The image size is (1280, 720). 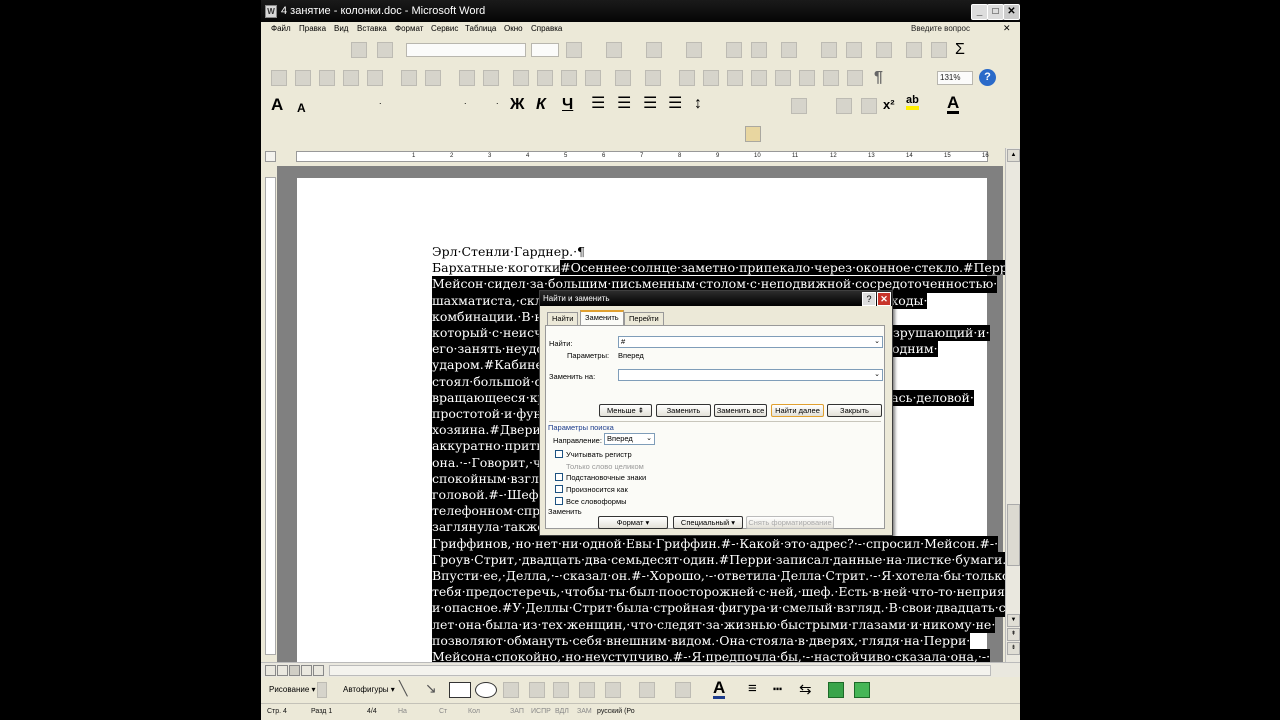 What do you see at coordinates (683, 410) in the screenshot?
I see `replace-button: Заменить` at bounding box center [683, 410].